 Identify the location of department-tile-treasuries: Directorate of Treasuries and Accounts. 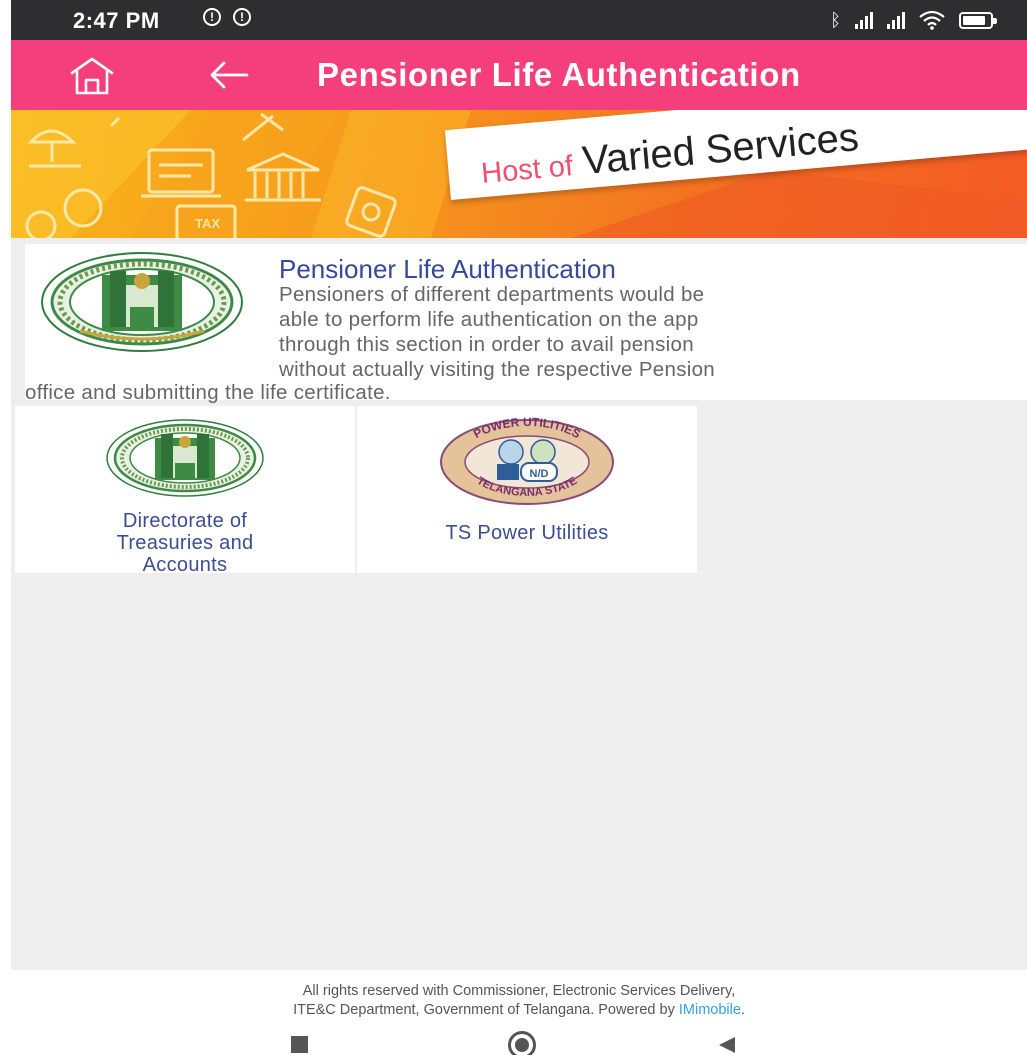
(185, 491).